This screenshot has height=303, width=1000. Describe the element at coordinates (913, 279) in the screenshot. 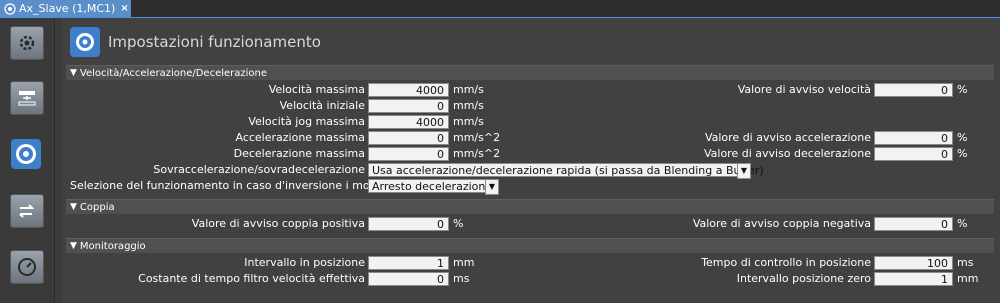

I see `zero-range-field: 1` at that location.